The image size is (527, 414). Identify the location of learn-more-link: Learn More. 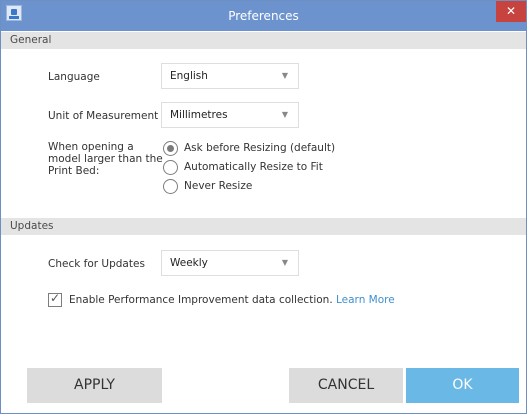
(365, 300).